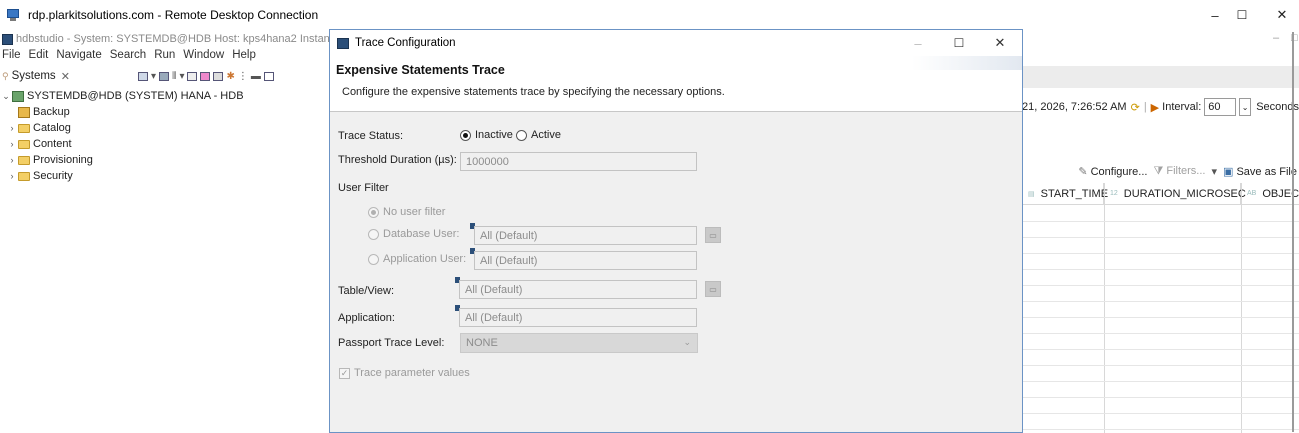 This screenshot has height=433, width=1299. Describe the element at coordinates (174, 76) in the screenshot. I see `columns-icon: ⦀` at that location.